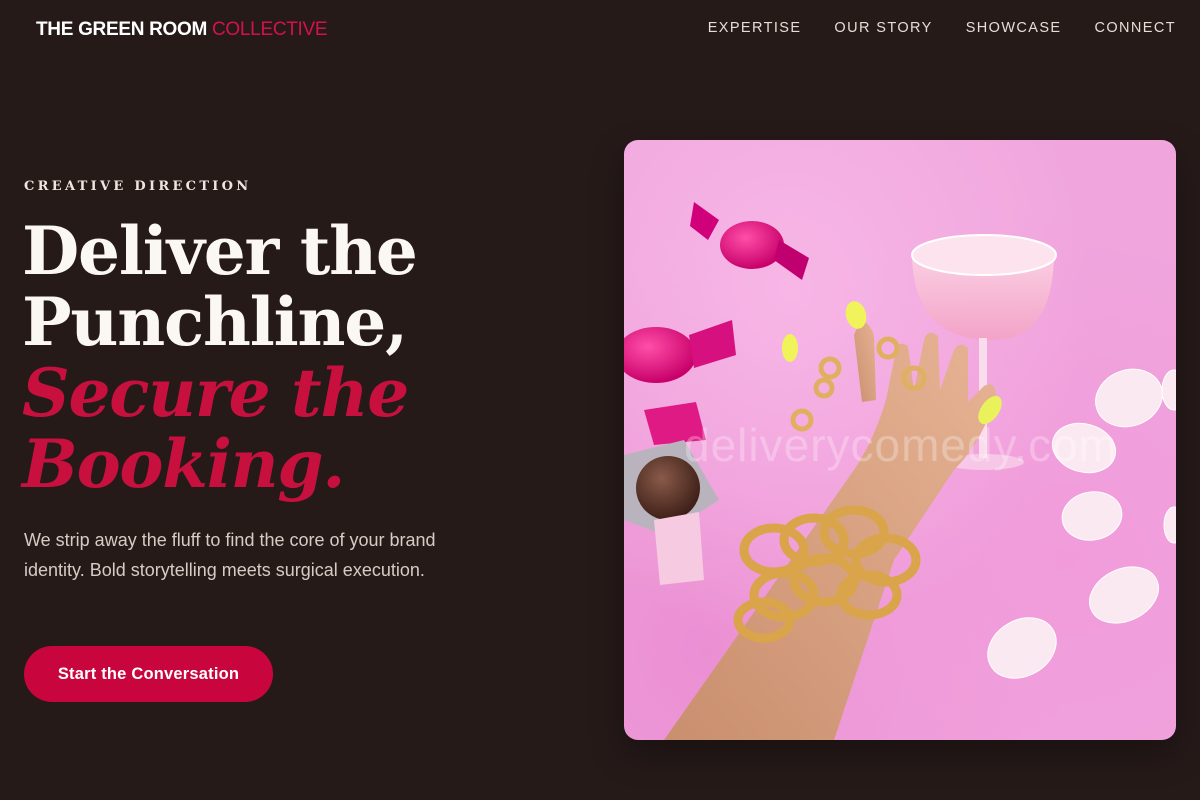  Describe the element at coordinates (215, 393) in the screenshot. I see `headline-line-3: Secure the` at that location.